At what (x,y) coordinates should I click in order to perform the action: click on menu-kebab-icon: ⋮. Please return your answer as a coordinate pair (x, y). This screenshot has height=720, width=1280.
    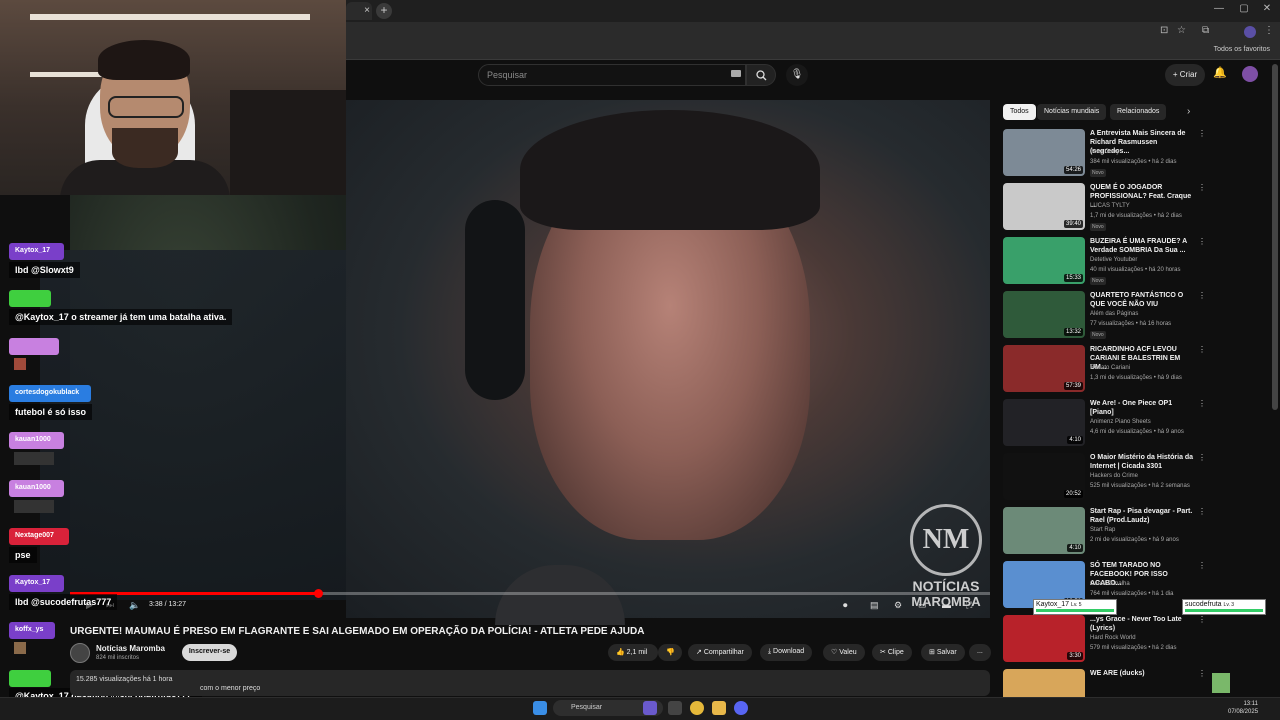
    Looking at the image, I should click on (1269, 30).